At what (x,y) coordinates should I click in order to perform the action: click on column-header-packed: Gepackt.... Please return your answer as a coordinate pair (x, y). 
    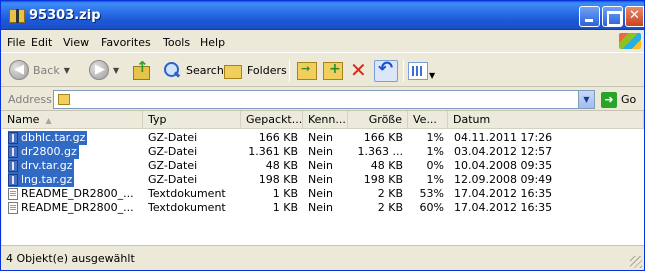
    Looking at the image, I should click on (272, 120).